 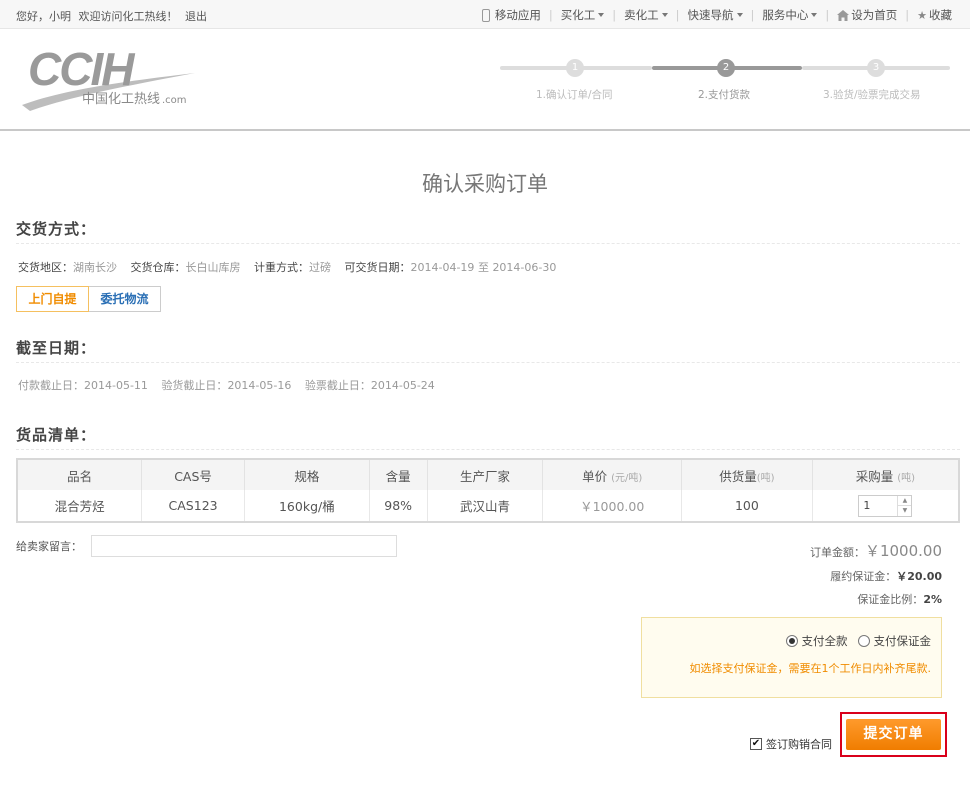 I want to click on order-total-label: 订单金额：, so click(x=837, y=552).